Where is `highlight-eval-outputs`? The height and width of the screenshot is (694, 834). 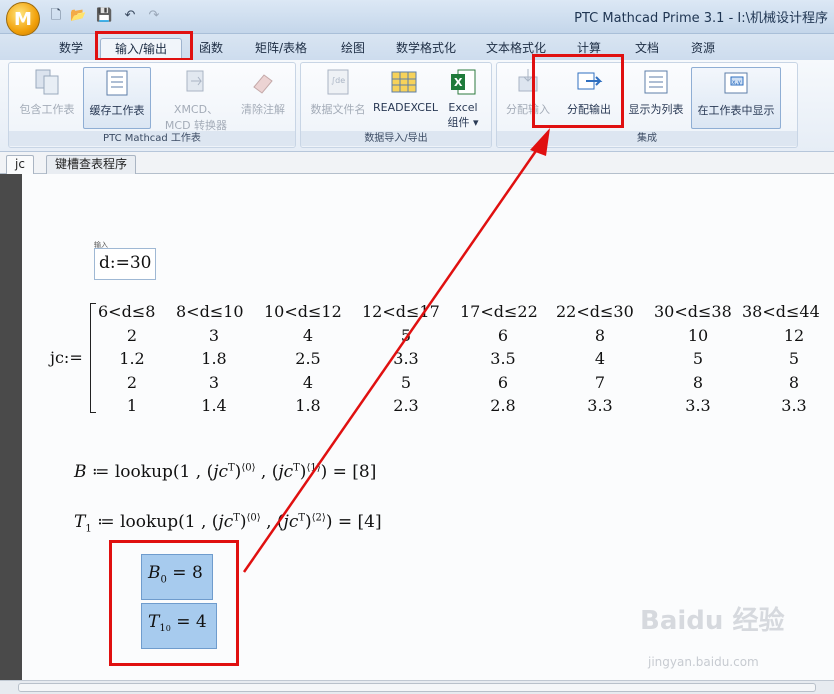 highlight-eval-outputs is located at coordinates (174, 603).